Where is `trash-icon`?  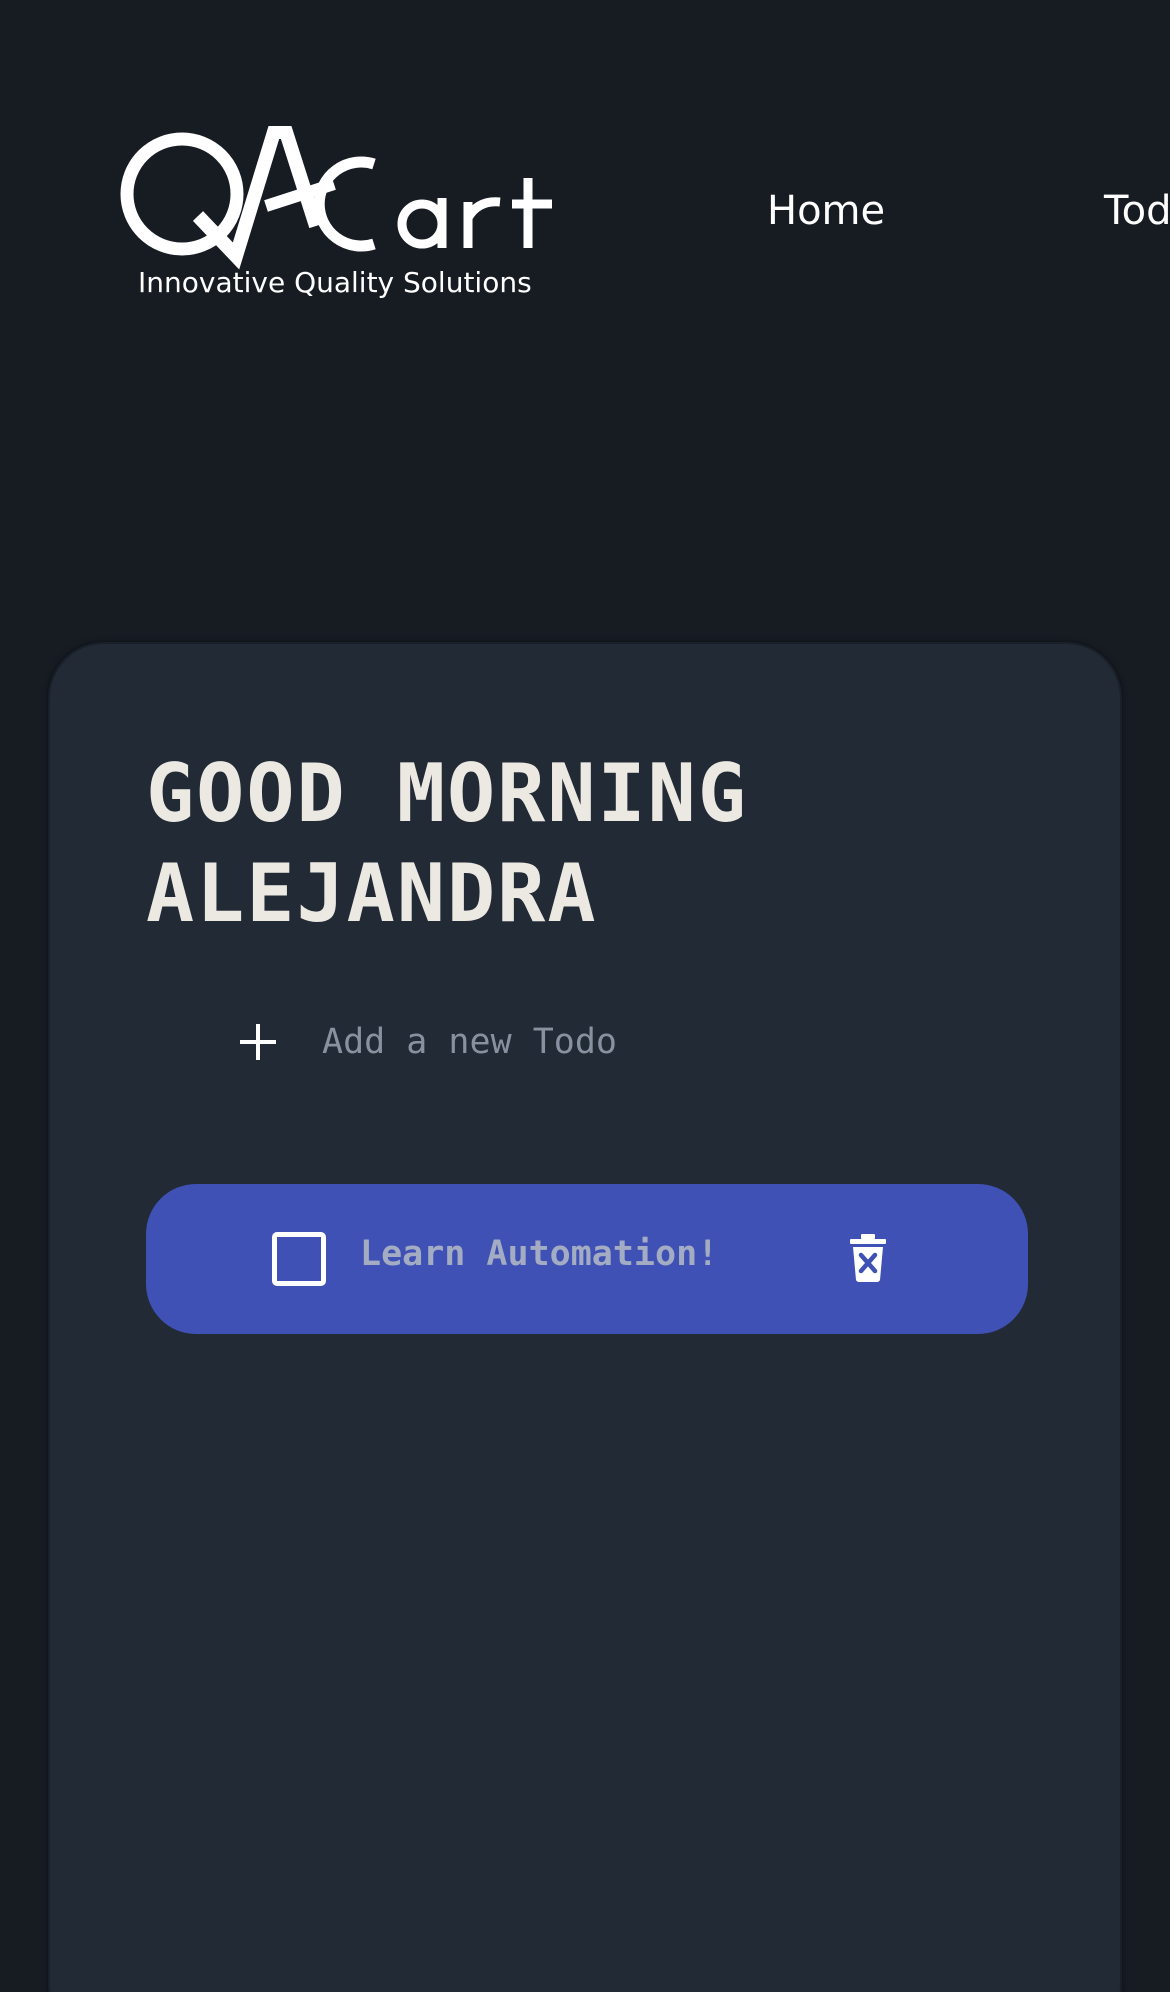 trash-icon is located at coordinates (868, 1258).